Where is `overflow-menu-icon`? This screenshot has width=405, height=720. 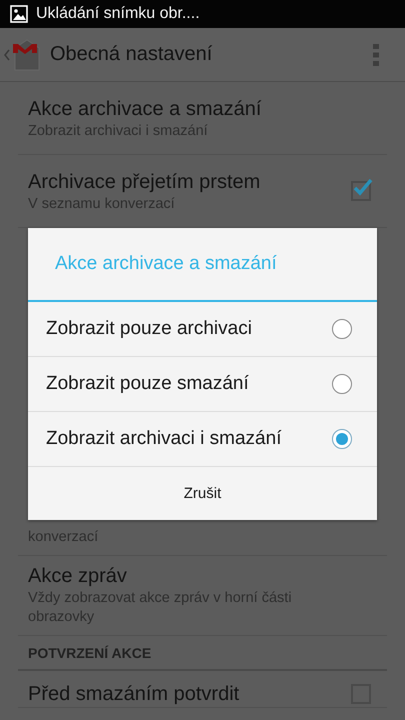
overflow-menu-icon is located at coordinates (376, 55).